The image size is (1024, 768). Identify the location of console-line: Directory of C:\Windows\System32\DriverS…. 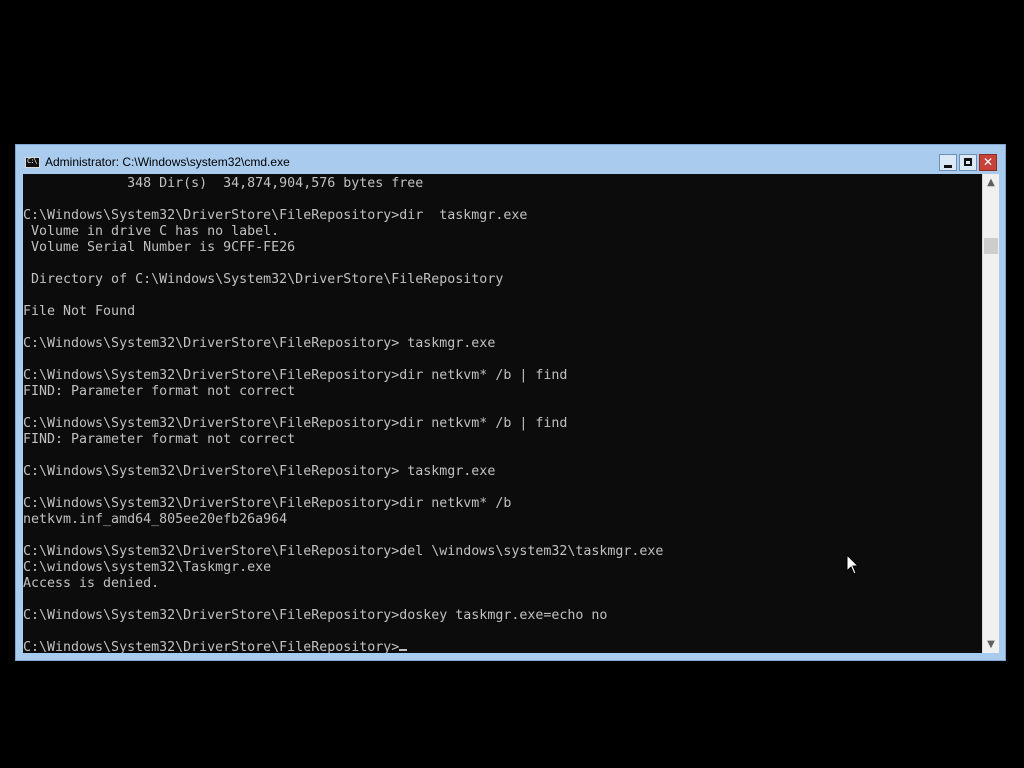
(263, 279).